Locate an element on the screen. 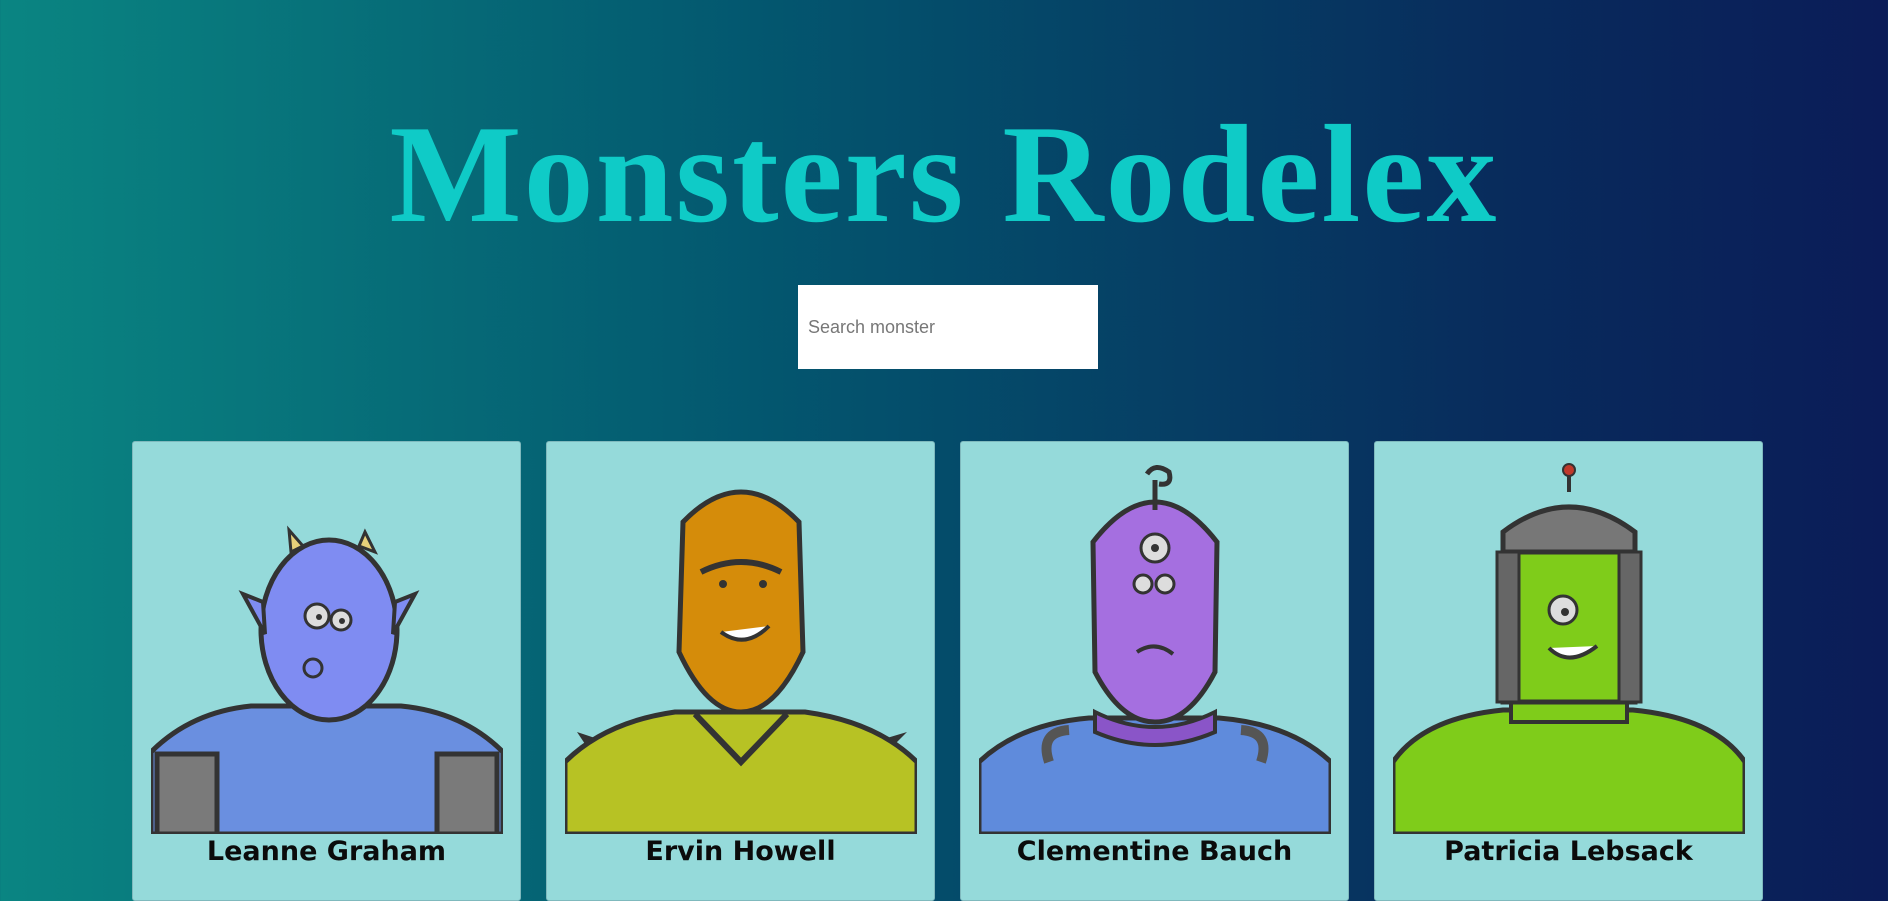  monster-card: Clementine Bauch is located at coordinates (1154, 671).